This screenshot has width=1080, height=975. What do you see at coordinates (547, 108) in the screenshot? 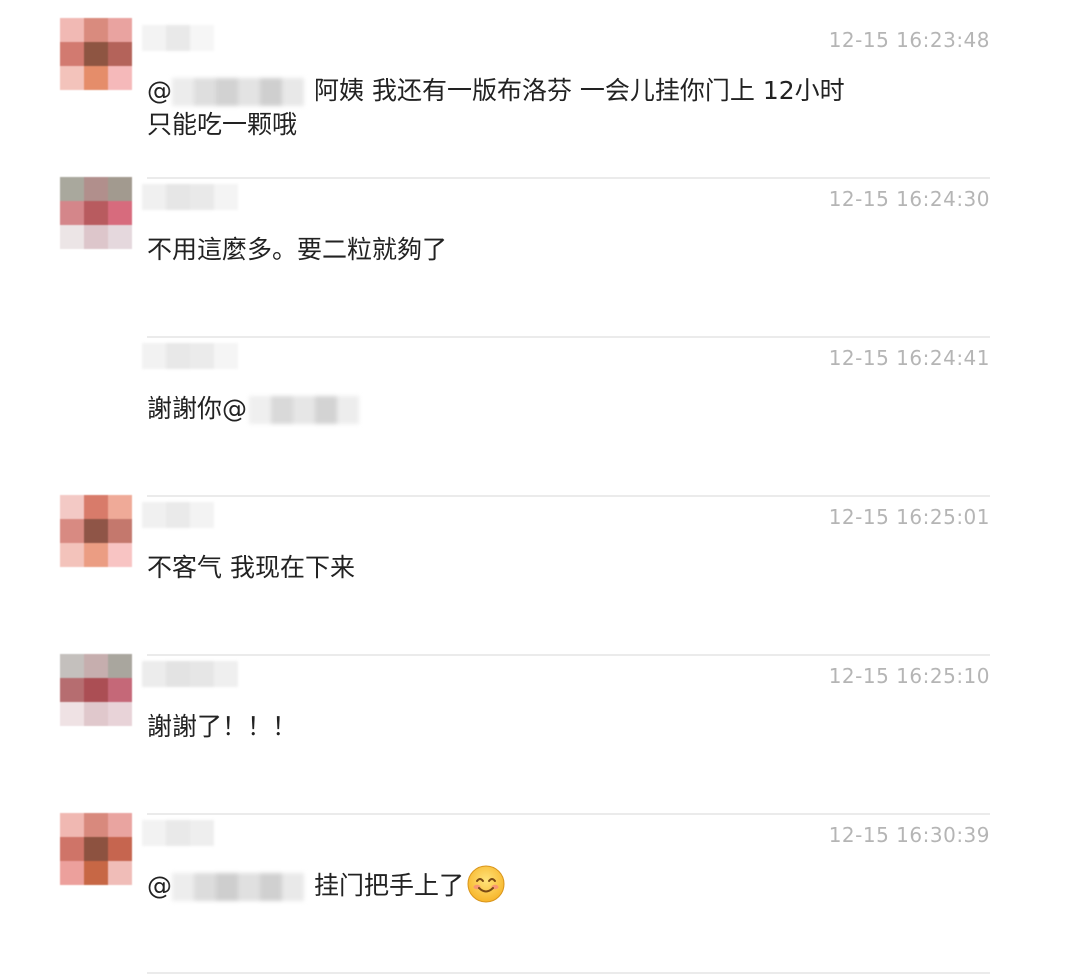
I see `comment-text: @ 阿姨 我还有一版布洛芬 一会儿挂你门上 12小时 只能吃一颗哦` at bounding box center [547, 108].